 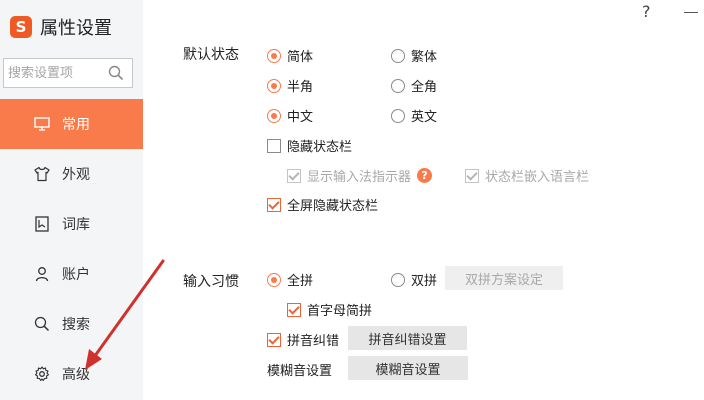 I want to click on checkbox-initials-short-pinyin: 首字母简拼, so click(x=329, y=309).